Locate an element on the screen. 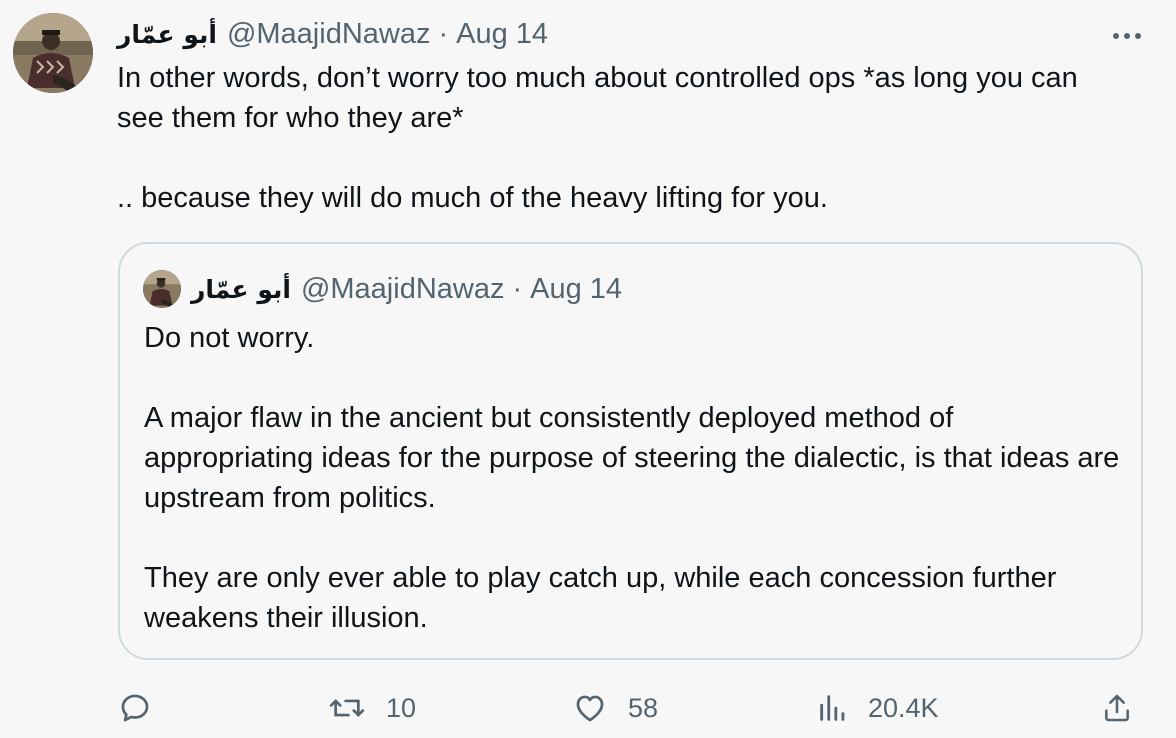 This screenshot has width=1176, height=738. share-icon is located at coordinates (1117, 708).